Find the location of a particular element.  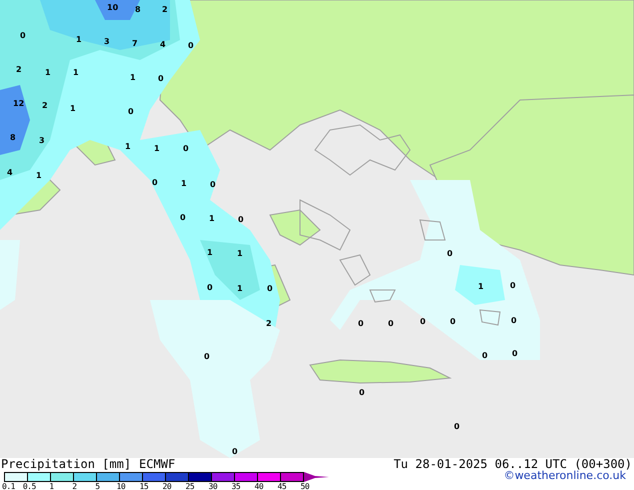

scale-tick-label: 30 is located at coordinates (213, 486).